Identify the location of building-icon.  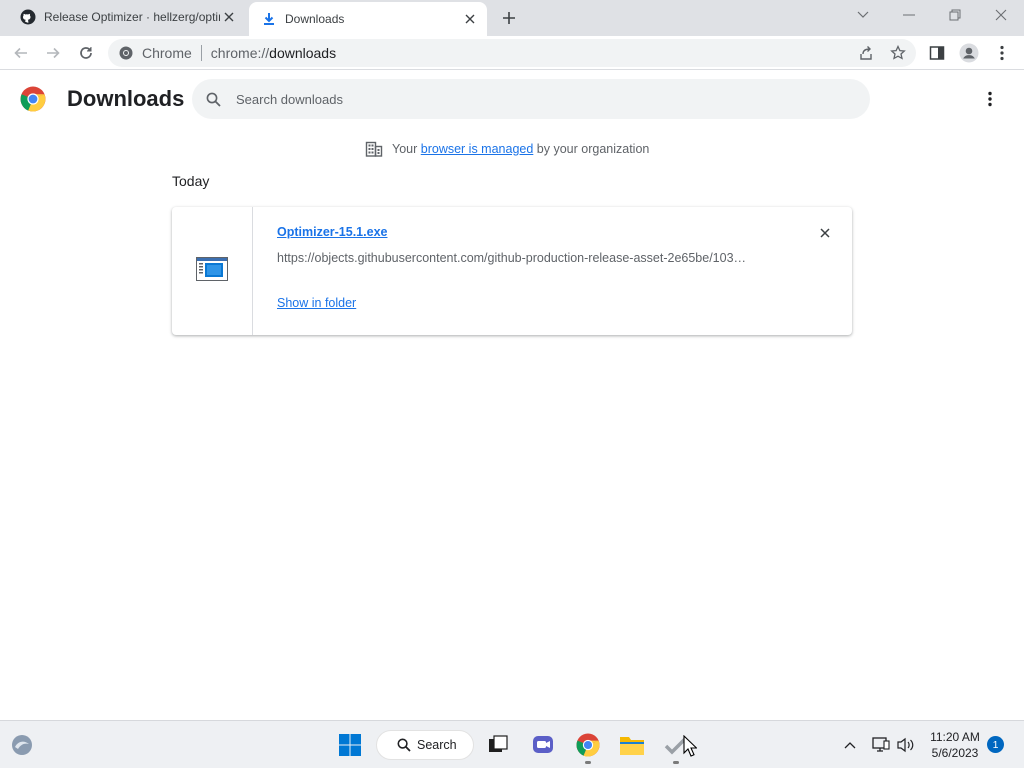
(374, 149).